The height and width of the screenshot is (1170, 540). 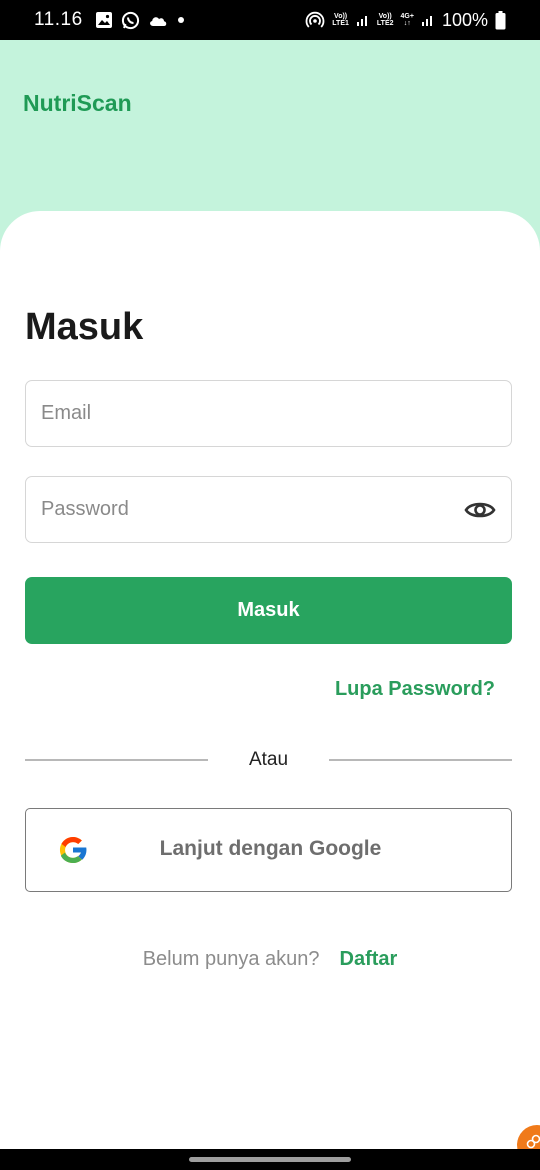 What do you see at coordinates (420, 760) in the screenshot?
I see `divider-line-right` at bounding box center [420, 760].